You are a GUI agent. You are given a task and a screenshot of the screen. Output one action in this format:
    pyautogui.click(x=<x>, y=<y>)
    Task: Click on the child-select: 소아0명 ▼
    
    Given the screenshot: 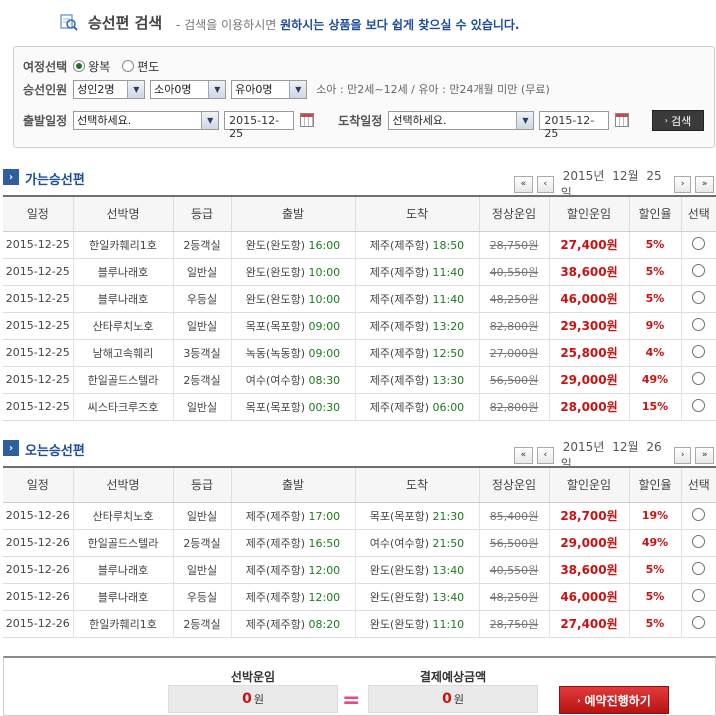 What is the action you would take?
    pyautogui.click(x=188, y=89)
    